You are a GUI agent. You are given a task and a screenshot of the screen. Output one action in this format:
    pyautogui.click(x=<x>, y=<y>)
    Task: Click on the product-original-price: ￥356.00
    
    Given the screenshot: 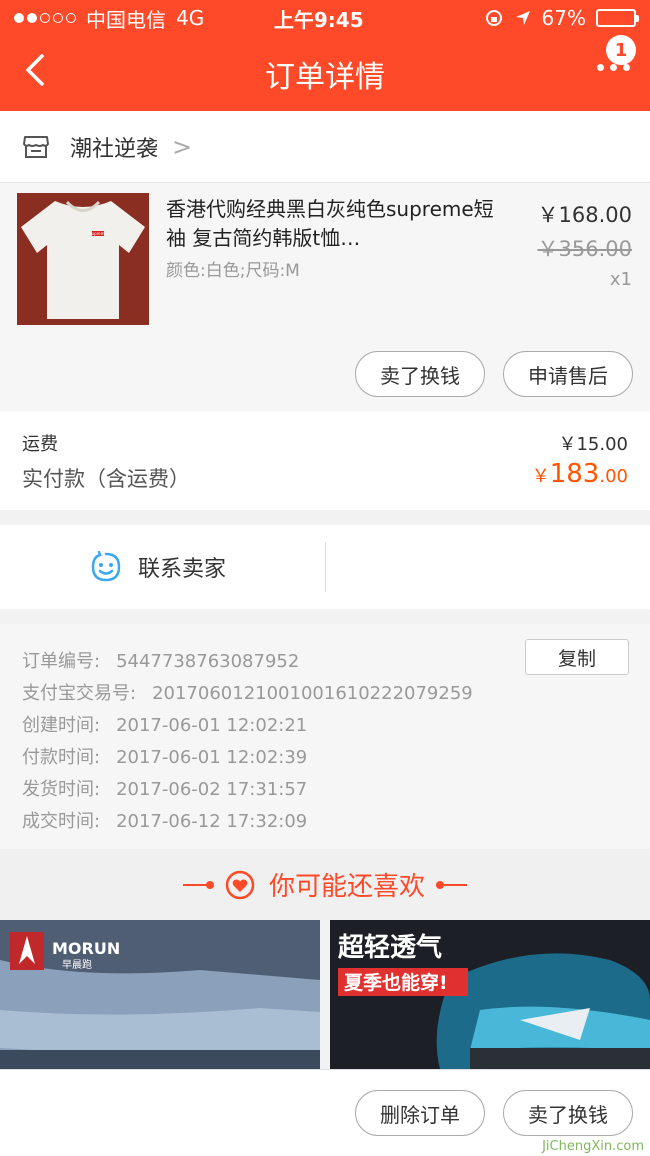 What is the action you would take?
    pyautogui.click(x=584, y=249)
    